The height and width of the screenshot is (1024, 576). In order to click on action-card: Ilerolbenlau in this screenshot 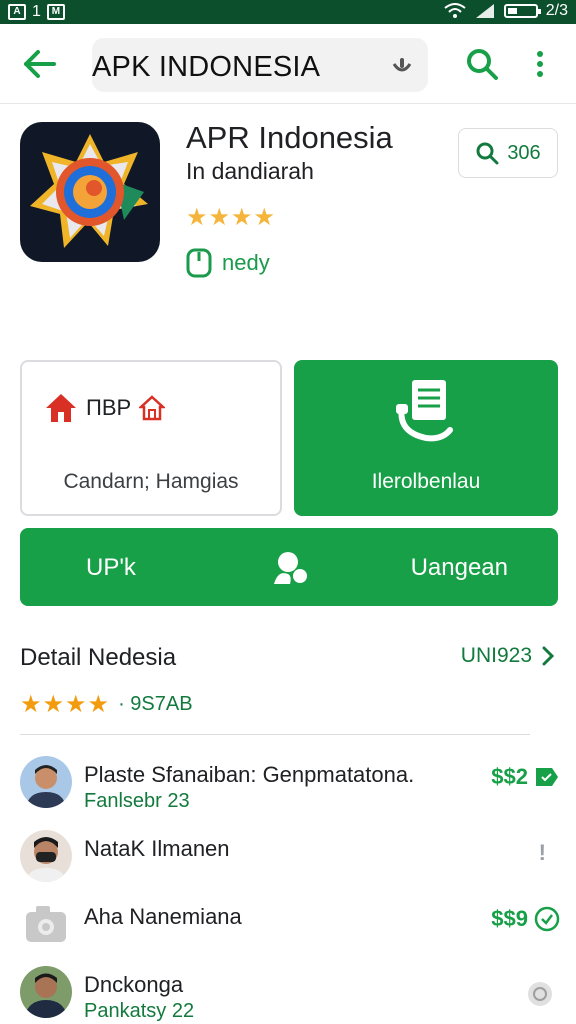, I will do `click(426, 438)`.